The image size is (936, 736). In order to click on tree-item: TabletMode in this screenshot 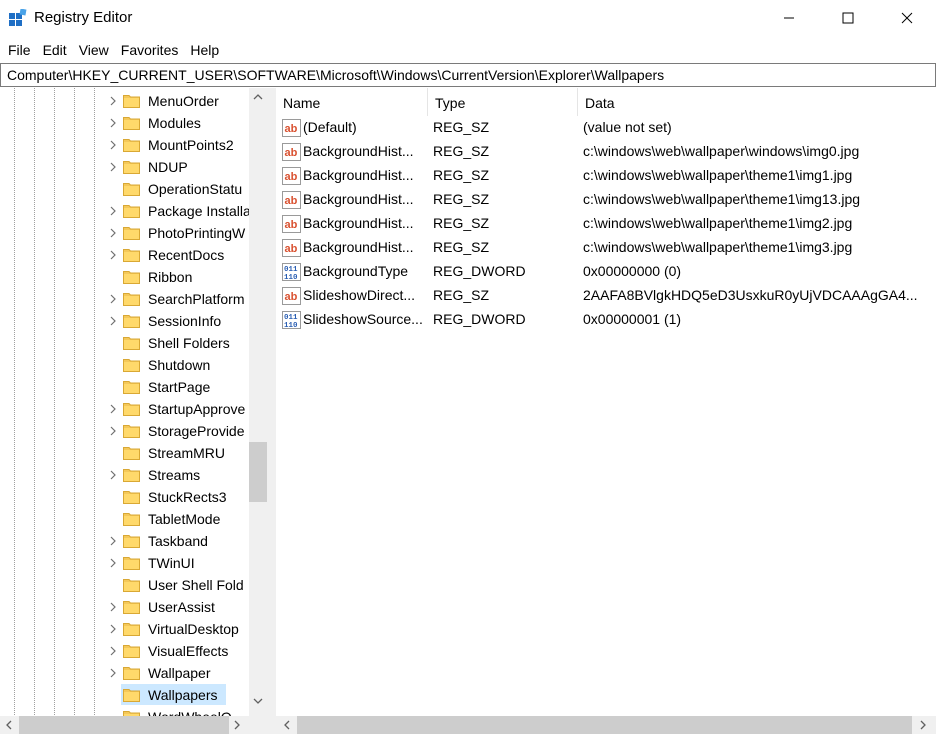, I will do `click(124, 519)`.